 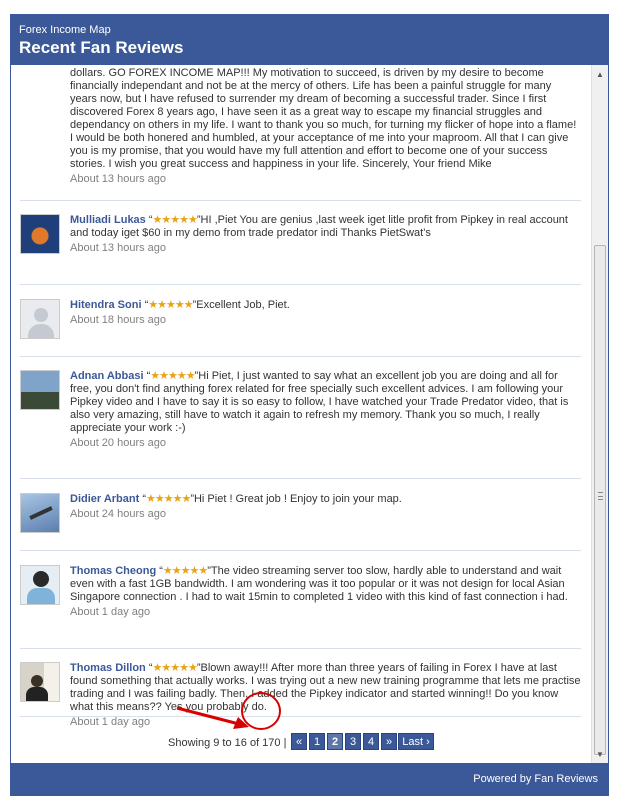 I want to click on widget-footer: Powered by Fan Reviews, so click(x=309, y=779).